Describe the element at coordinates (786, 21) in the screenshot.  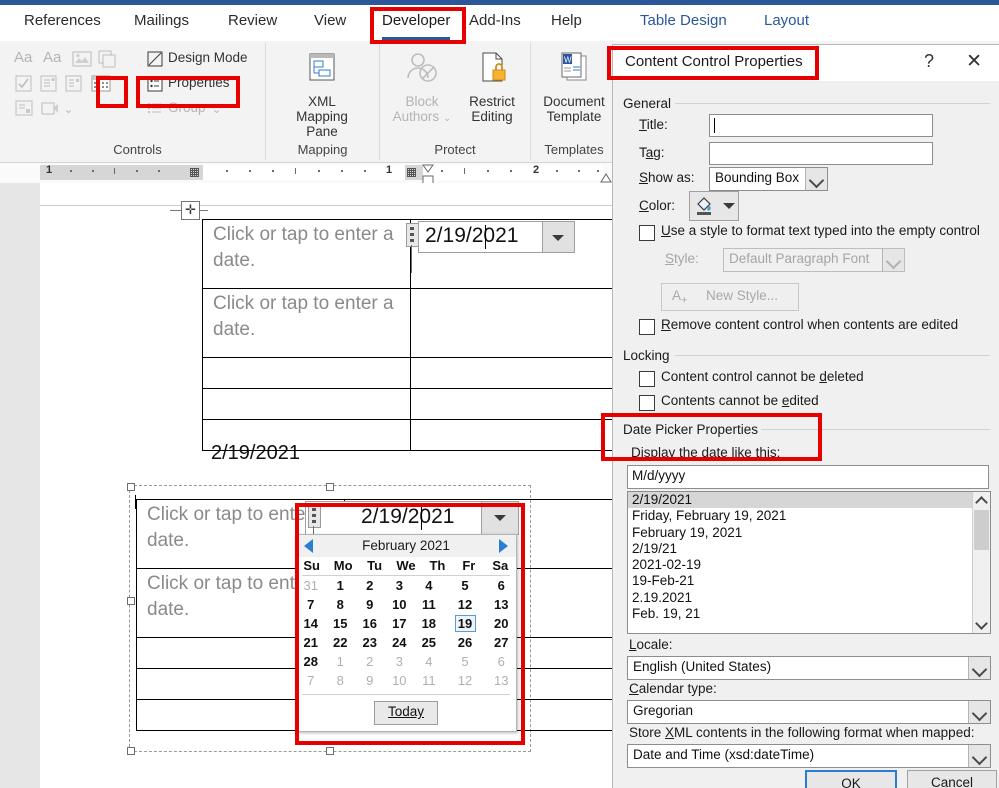
I see `tab-layout: Layout` at that location.